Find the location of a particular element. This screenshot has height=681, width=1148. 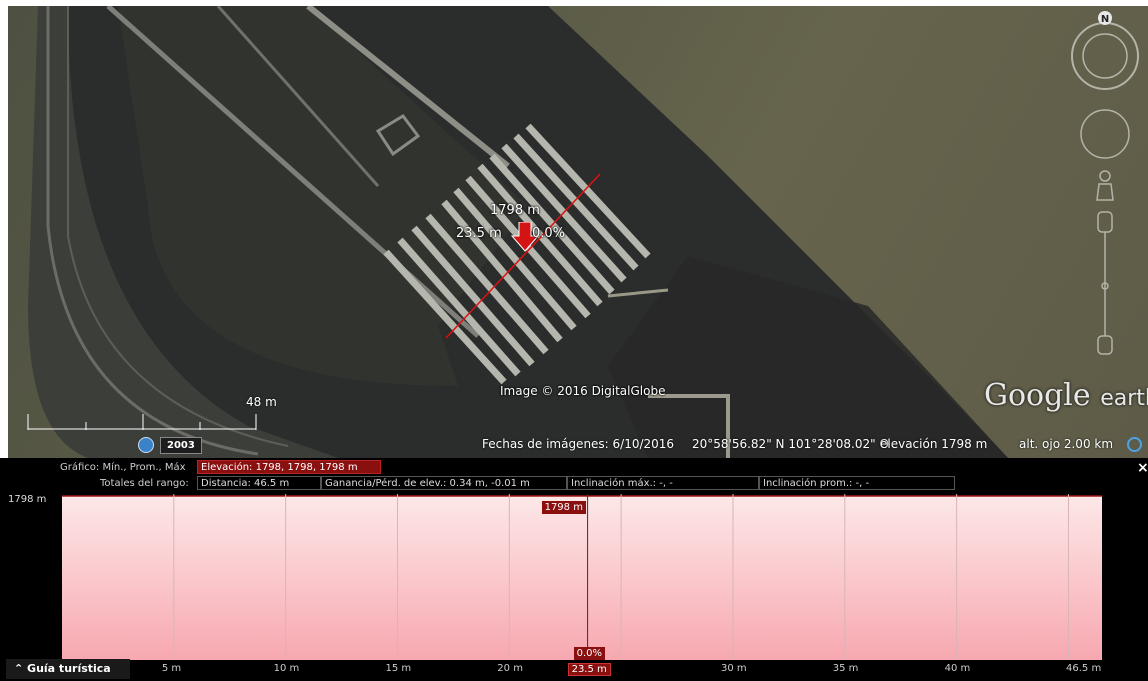

max-slope-total: Inclinación máx.: -, - is located at coordinates (663, 483).